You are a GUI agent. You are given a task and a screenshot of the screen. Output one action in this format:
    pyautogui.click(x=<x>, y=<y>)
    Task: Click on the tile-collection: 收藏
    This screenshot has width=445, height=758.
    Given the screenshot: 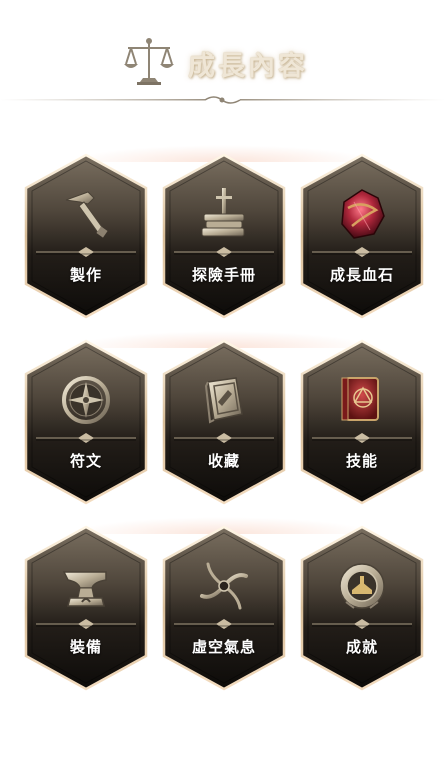 What is the action you would take?
    pyautogui.click(x=224, y=422)
    